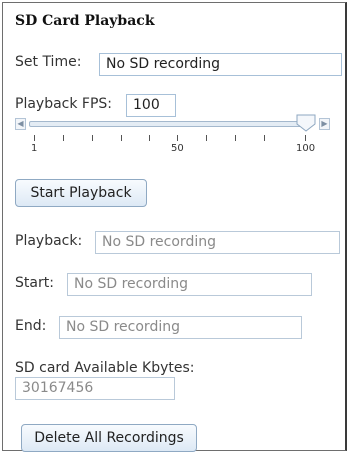  What do you see at coordinates (48, 62) in the screenshot?
I see `set-time-label: Set Time:` at bounding box center [48, 62].